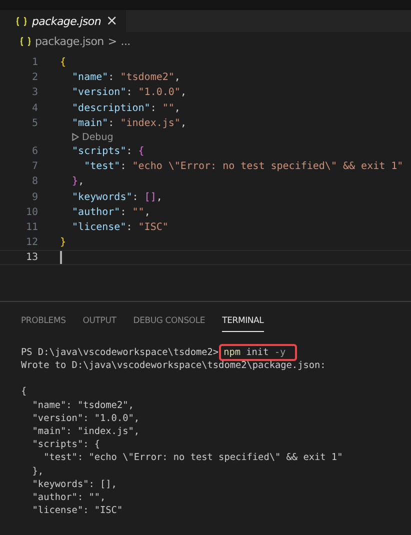  What do you see at coordinates (69, 41) in the screenshot?
I see `breadcrumb-item: package.json` at bounding box center [69, 41].